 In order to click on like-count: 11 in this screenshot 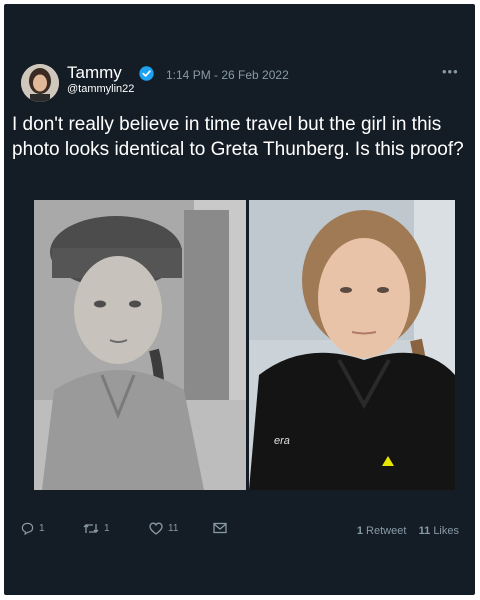, I will do `click(173, 528)`.